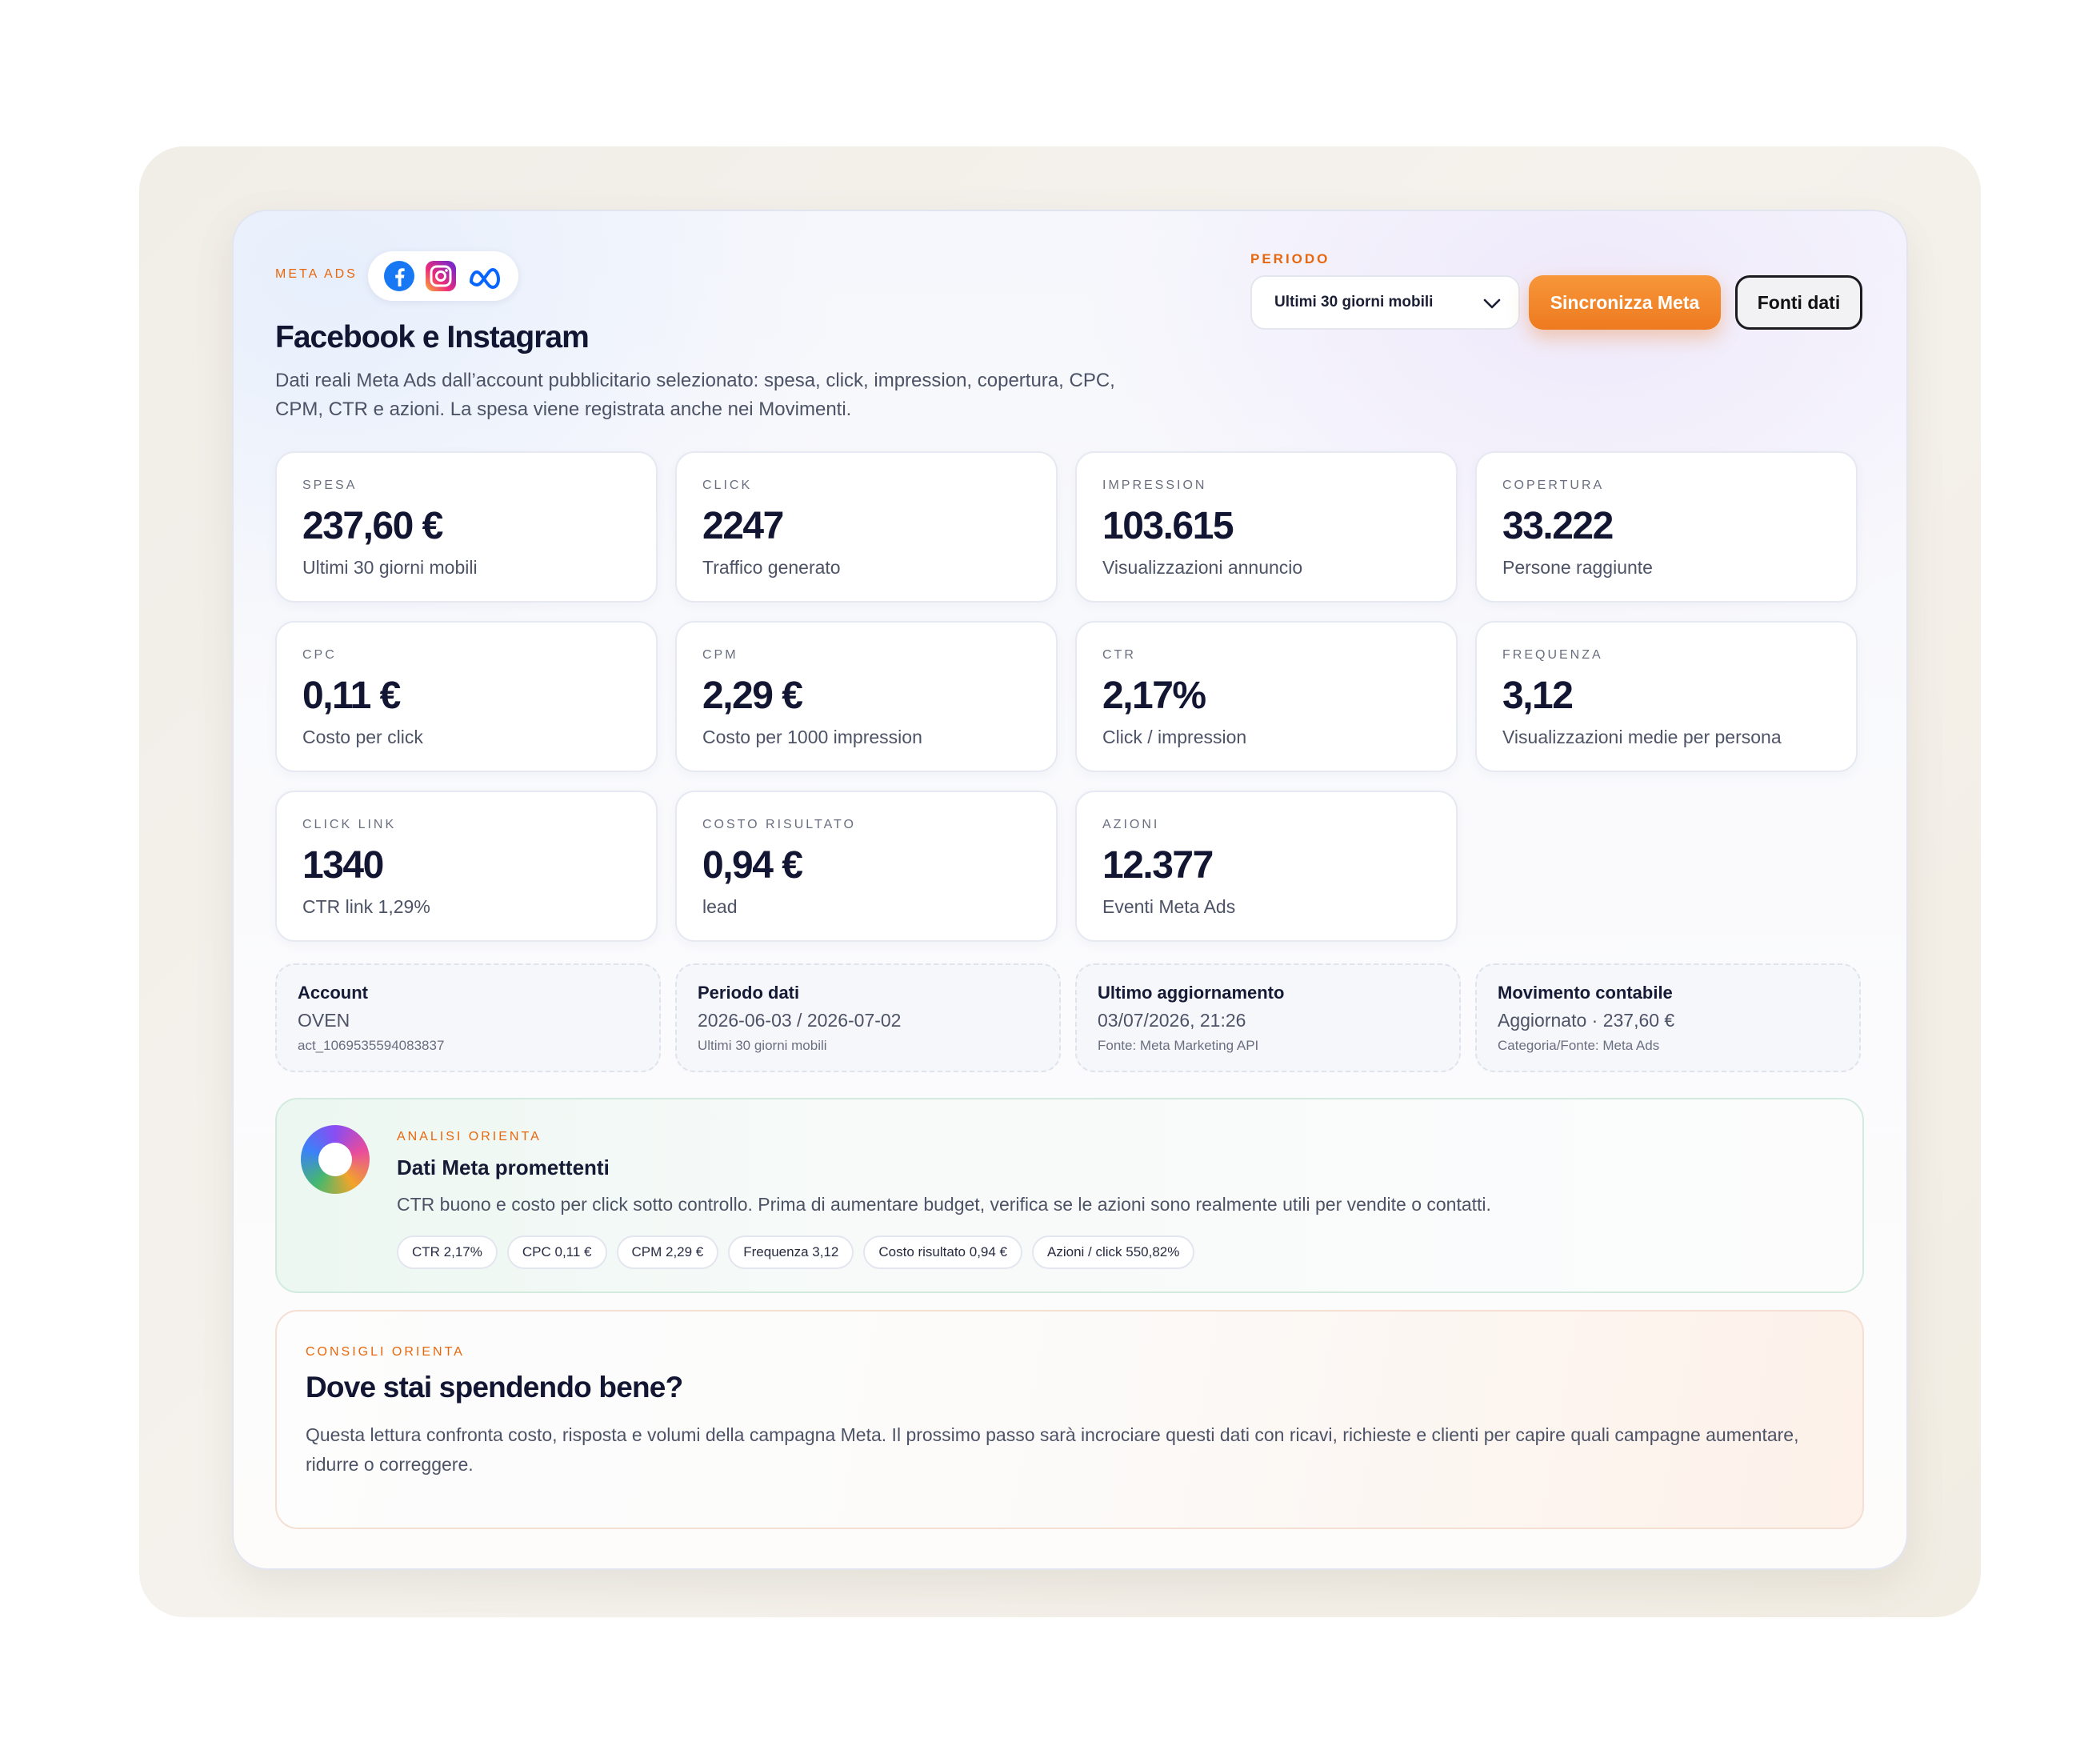 The height and width of the screenshot is (1750, 2100). What do you see at coordinates (812, 737) in the screenshot?
I see `kpi-subtitle: Costo per 1000 impression` at bounding box center [812, 737].